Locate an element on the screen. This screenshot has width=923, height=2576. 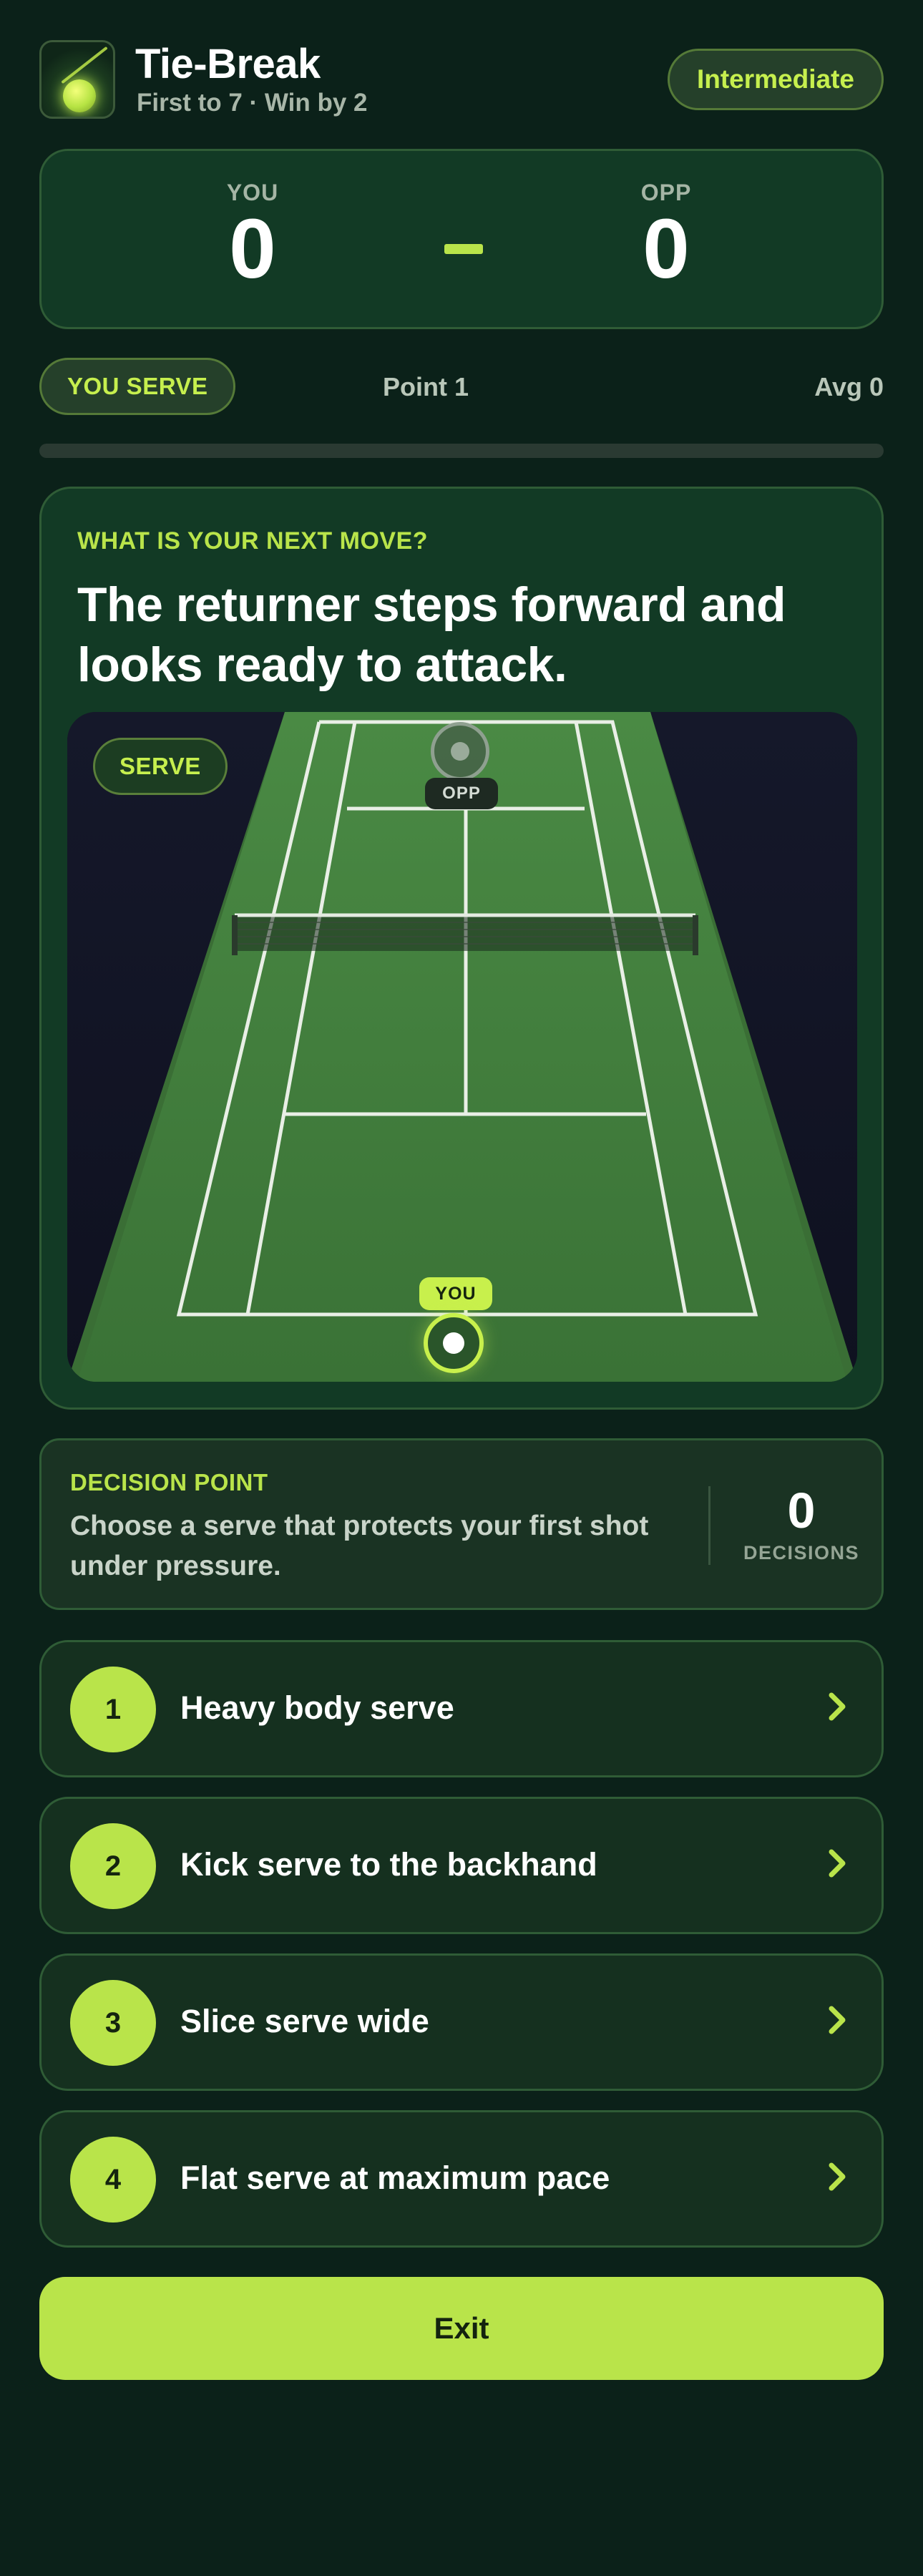
opponent-marker-label: OPP is located at coordinates (461, 793).